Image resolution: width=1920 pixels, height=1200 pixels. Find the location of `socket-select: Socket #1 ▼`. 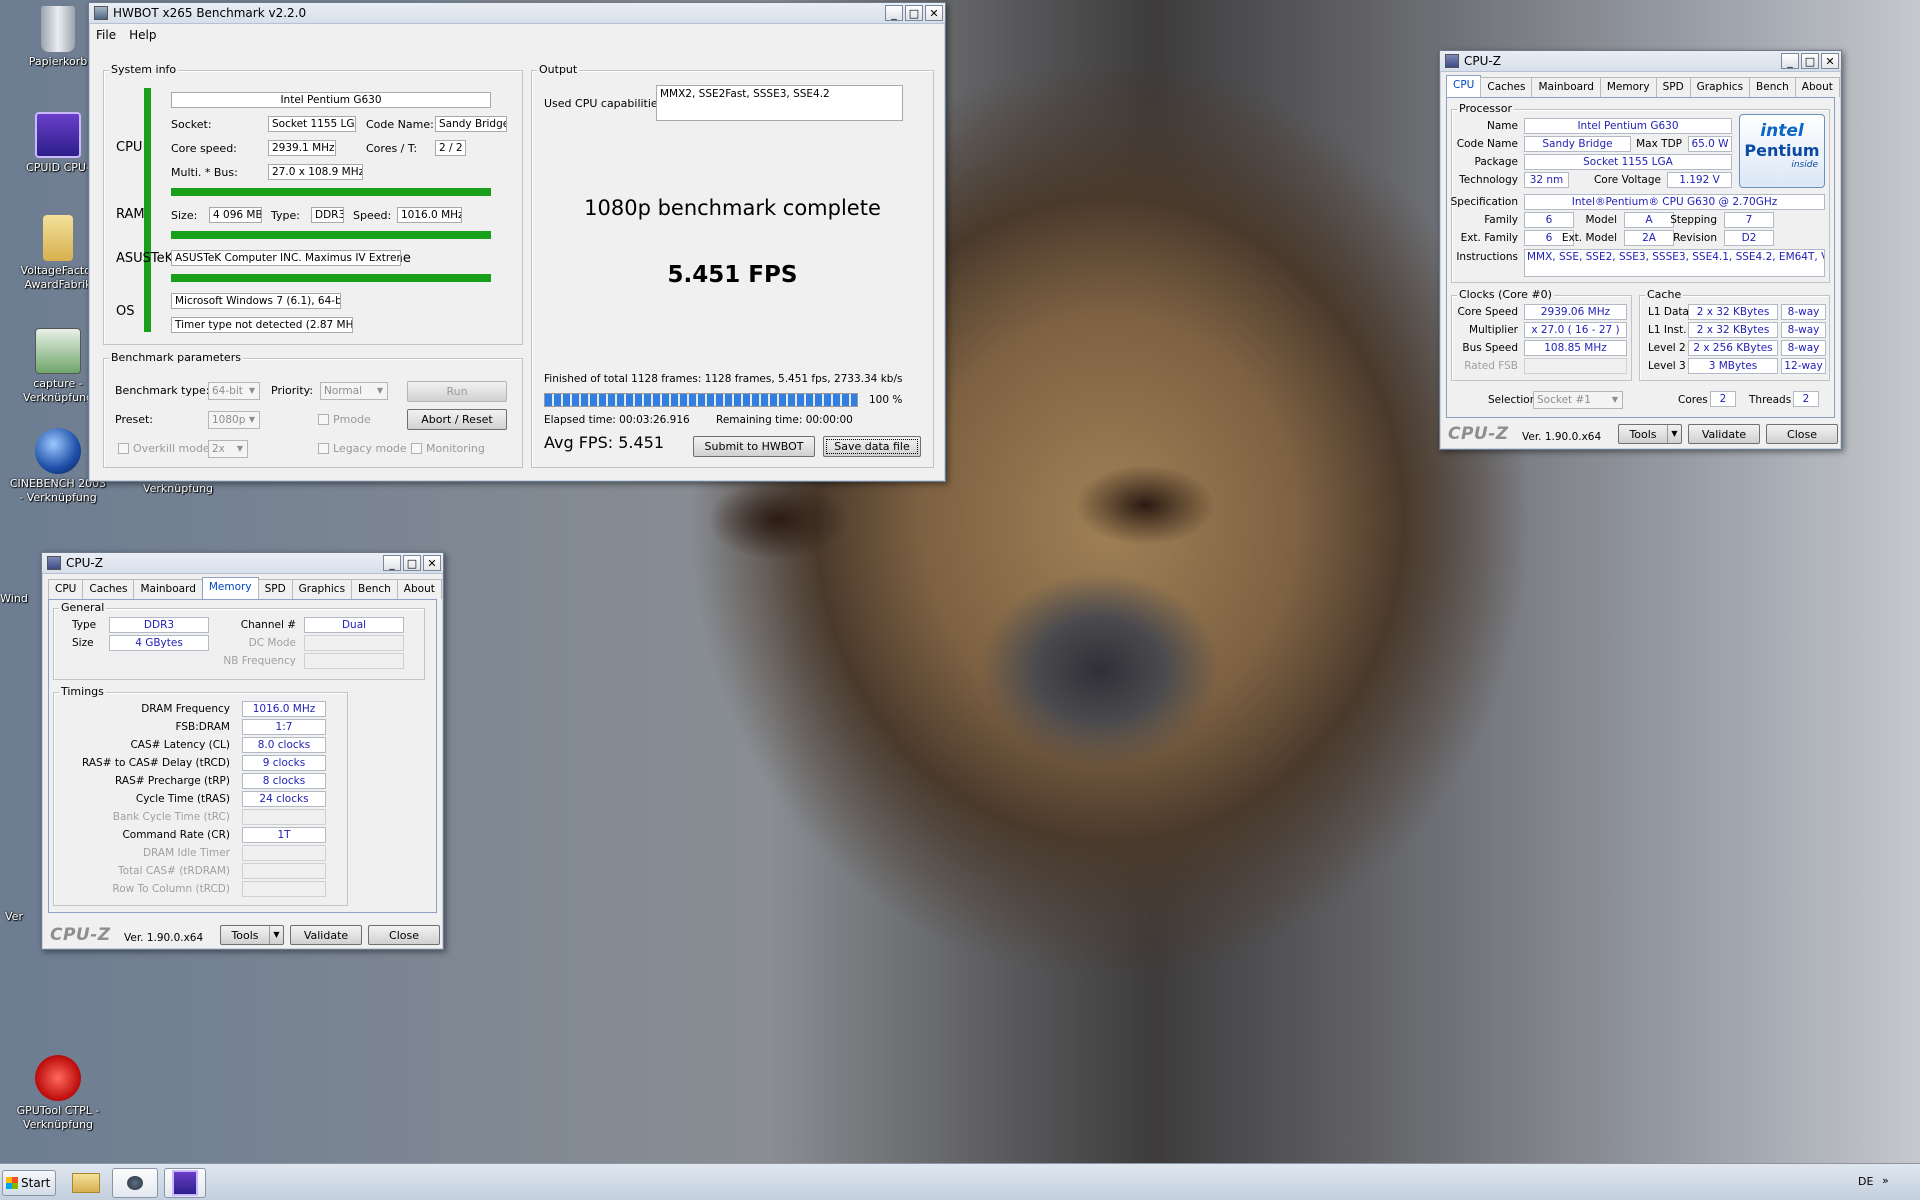

socket-select: Socket #1 ▼ is located at coordinates (1578, 400).